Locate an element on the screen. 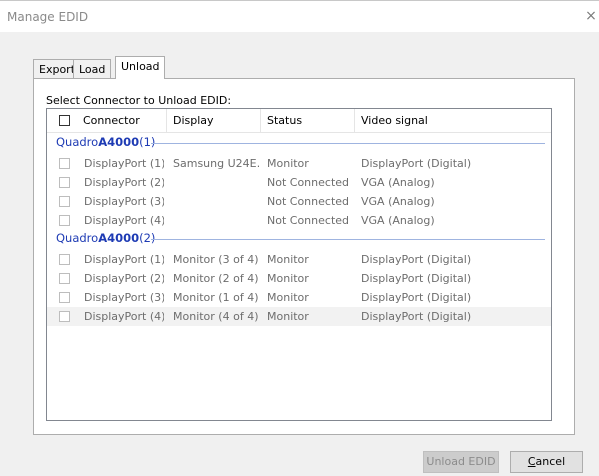 The width and height of the screenshot is (599, 476). column-header-display: Display is located at coordinates (214, 120).